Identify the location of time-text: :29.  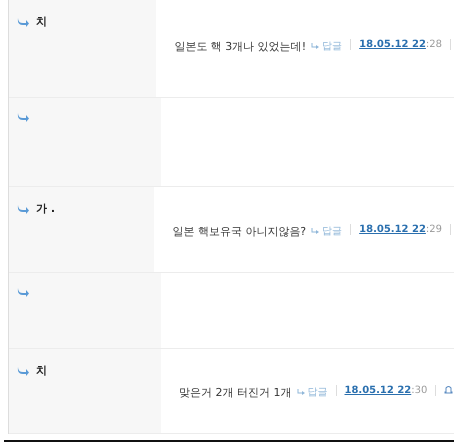
(434, 229).